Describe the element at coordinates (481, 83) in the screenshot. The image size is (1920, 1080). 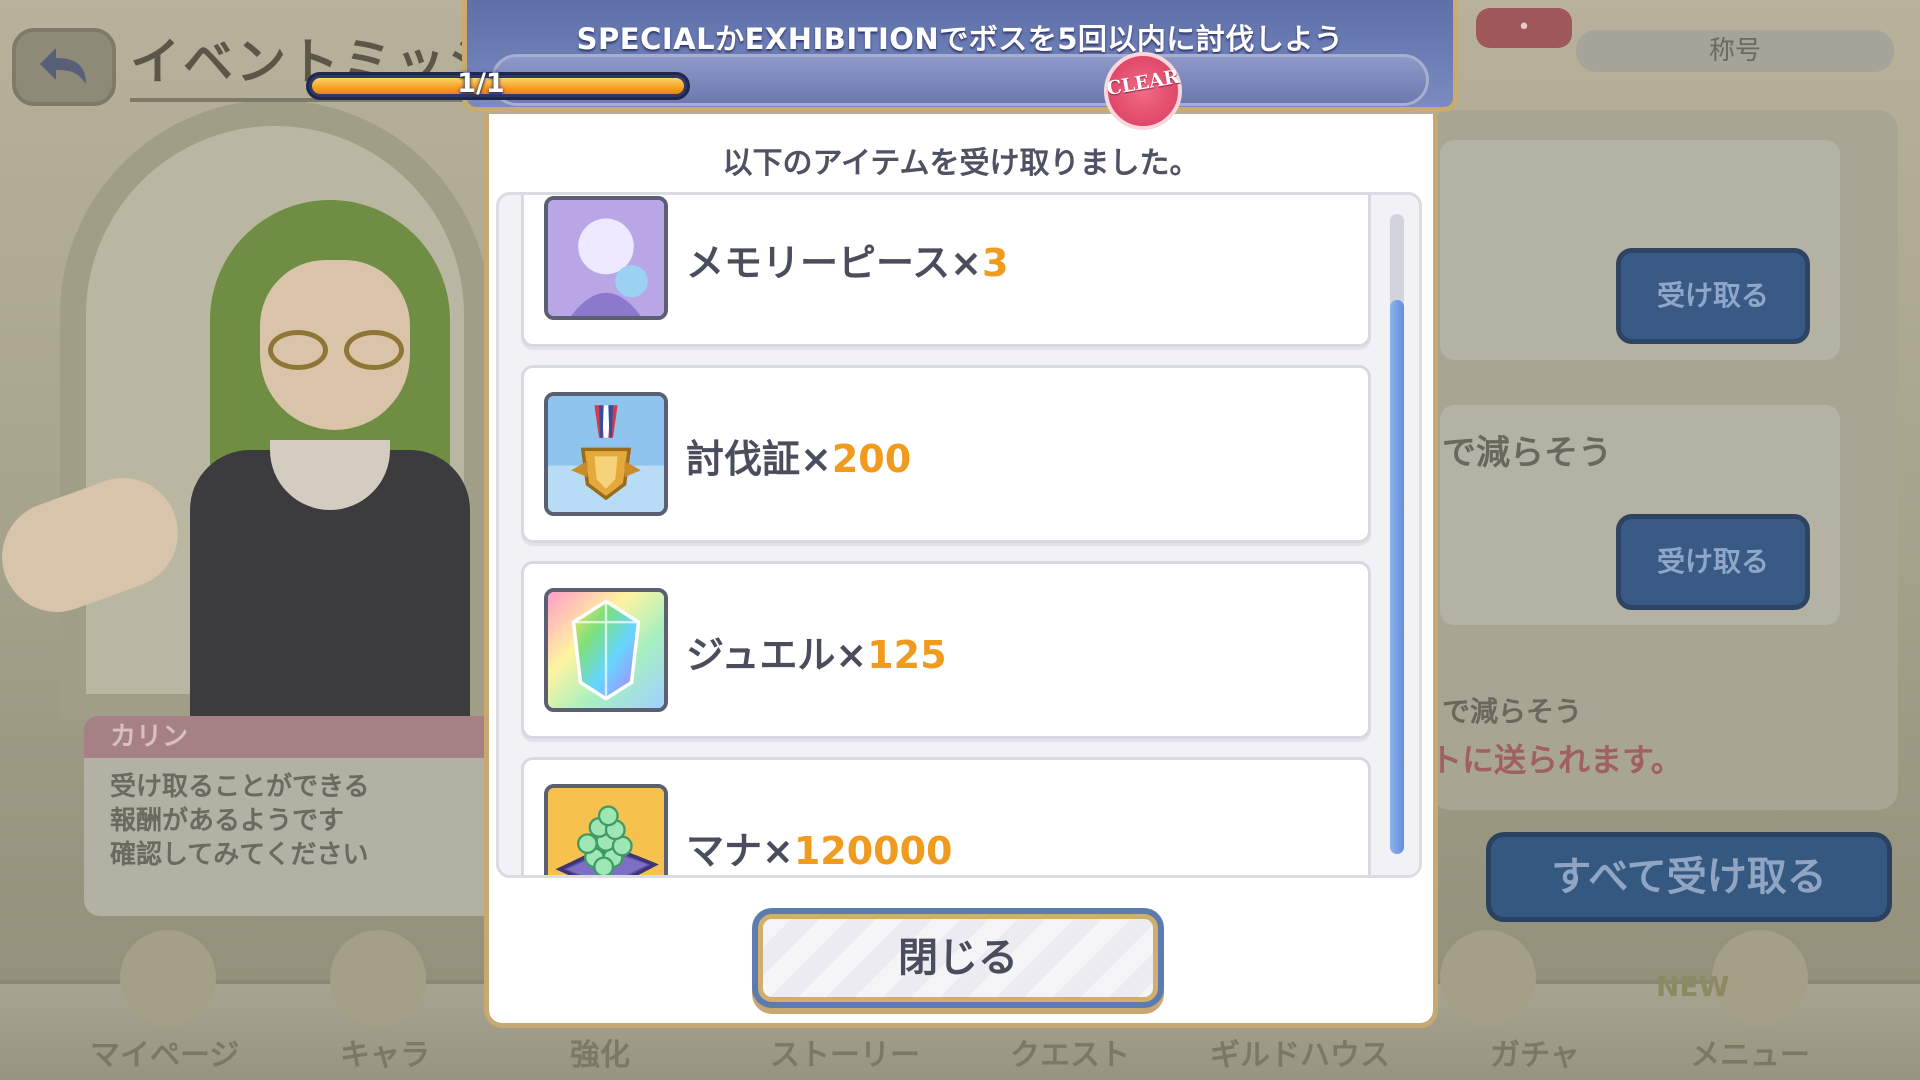
I see `progress-text: 1/1` at that location.